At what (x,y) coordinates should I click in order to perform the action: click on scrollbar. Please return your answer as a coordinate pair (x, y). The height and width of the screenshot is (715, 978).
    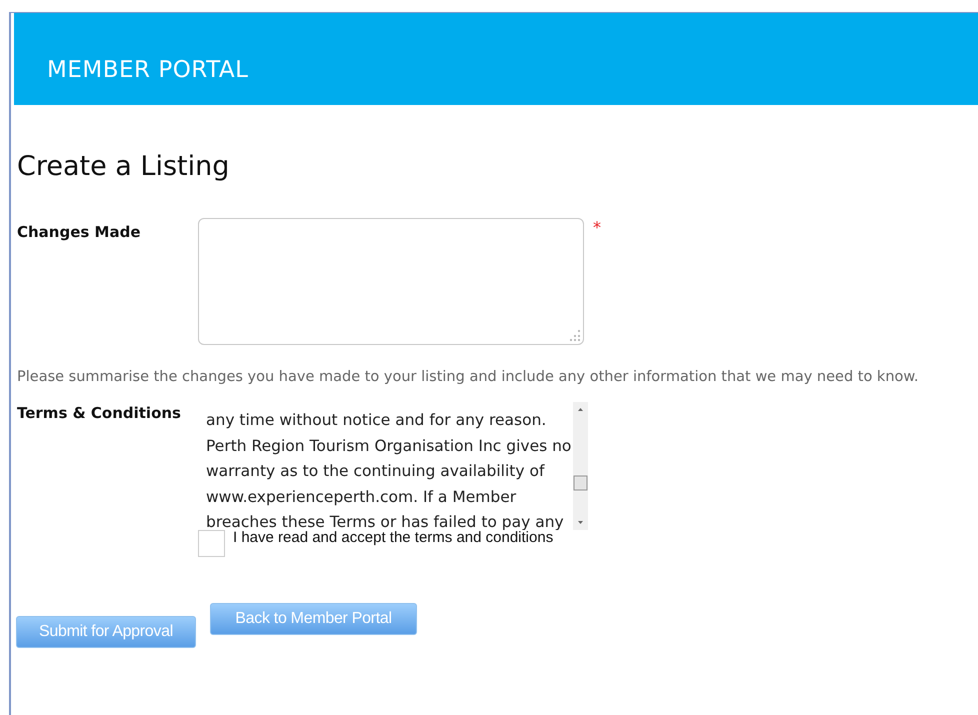
    Looking at the image, I should click on (580, 466).